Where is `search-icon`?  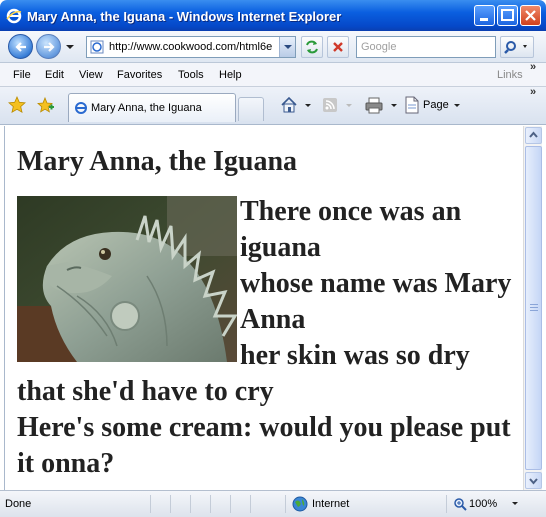 search-icon is located at coordinates (515, 47).